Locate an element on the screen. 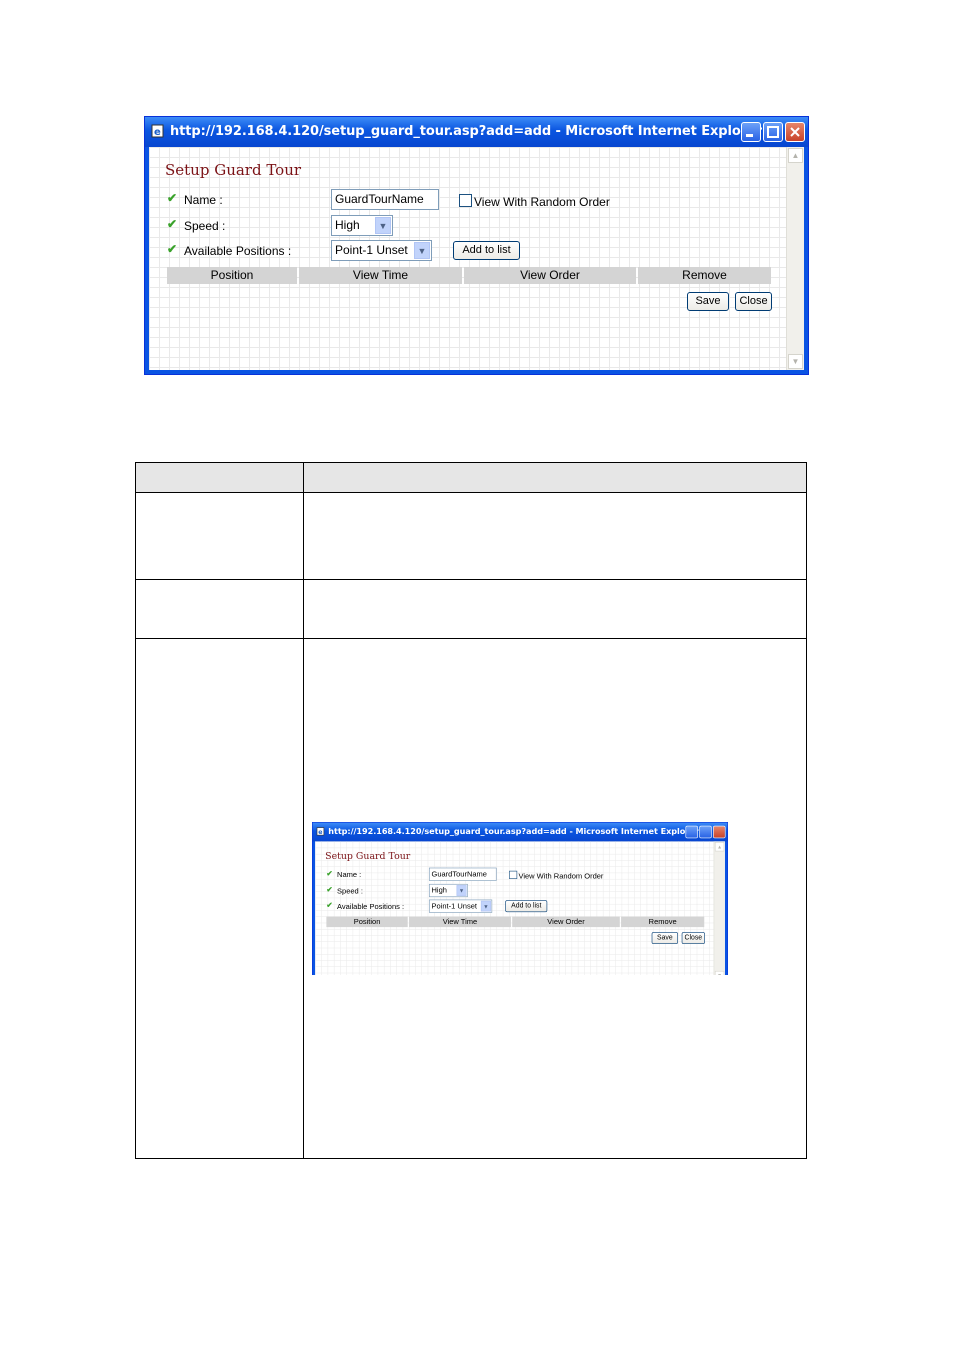  name-label: Name : is located at coordinates (203, 200).